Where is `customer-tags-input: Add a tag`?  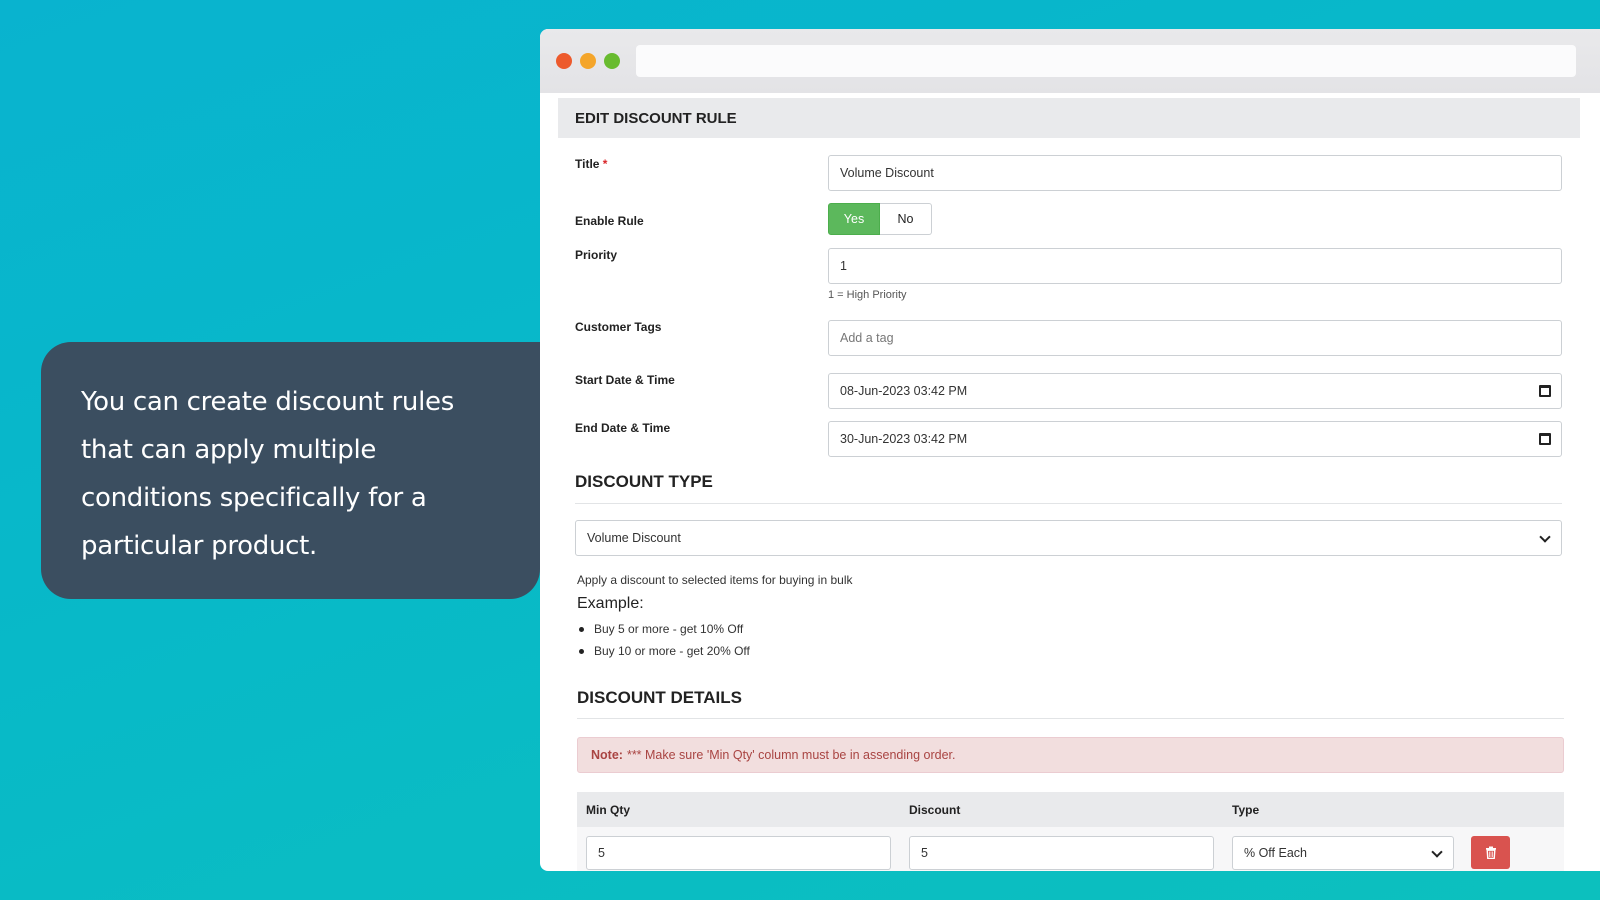
customer-tags-input: Add a tag is located at coordinates (1195, 338).